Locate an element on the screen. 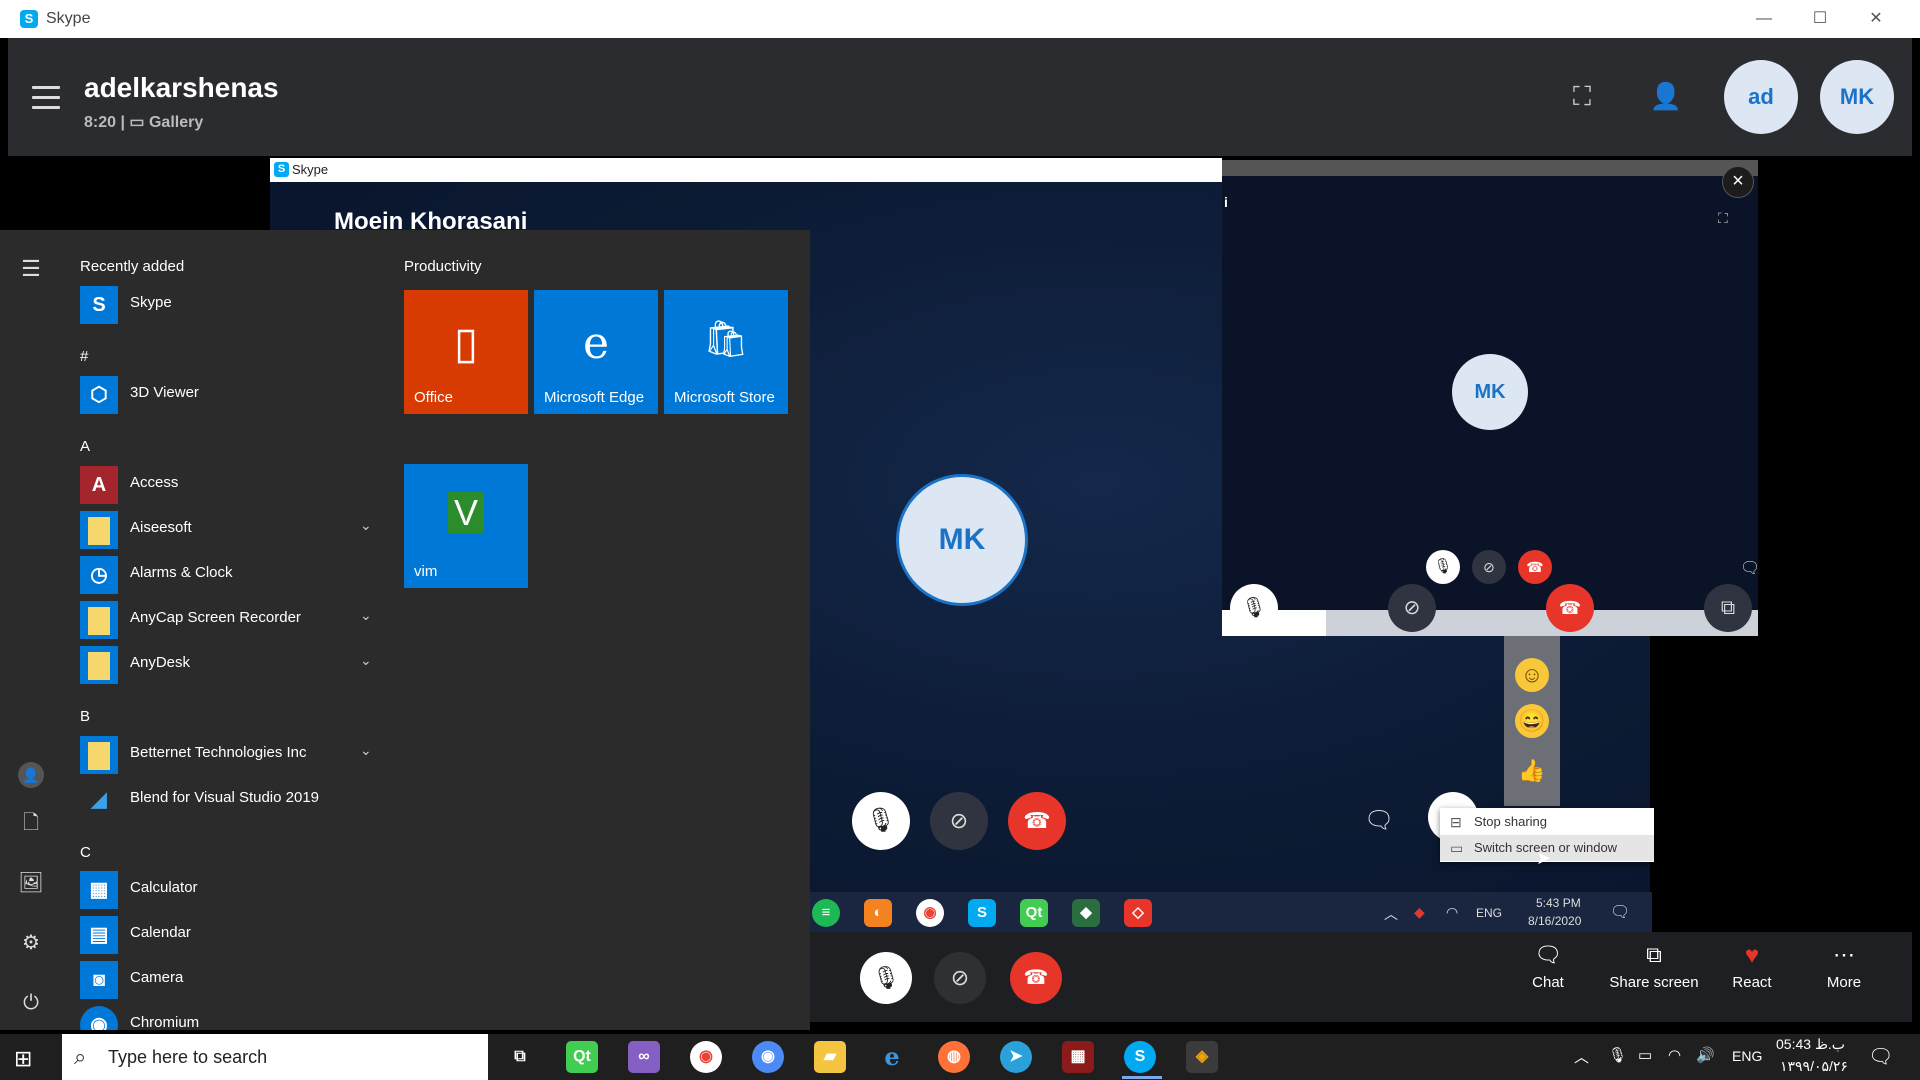 This screenshot has width=1920, height=1080. app-item-betternet: Betternet Technologies Inc ⌄ is located at coordinates (230, 754).